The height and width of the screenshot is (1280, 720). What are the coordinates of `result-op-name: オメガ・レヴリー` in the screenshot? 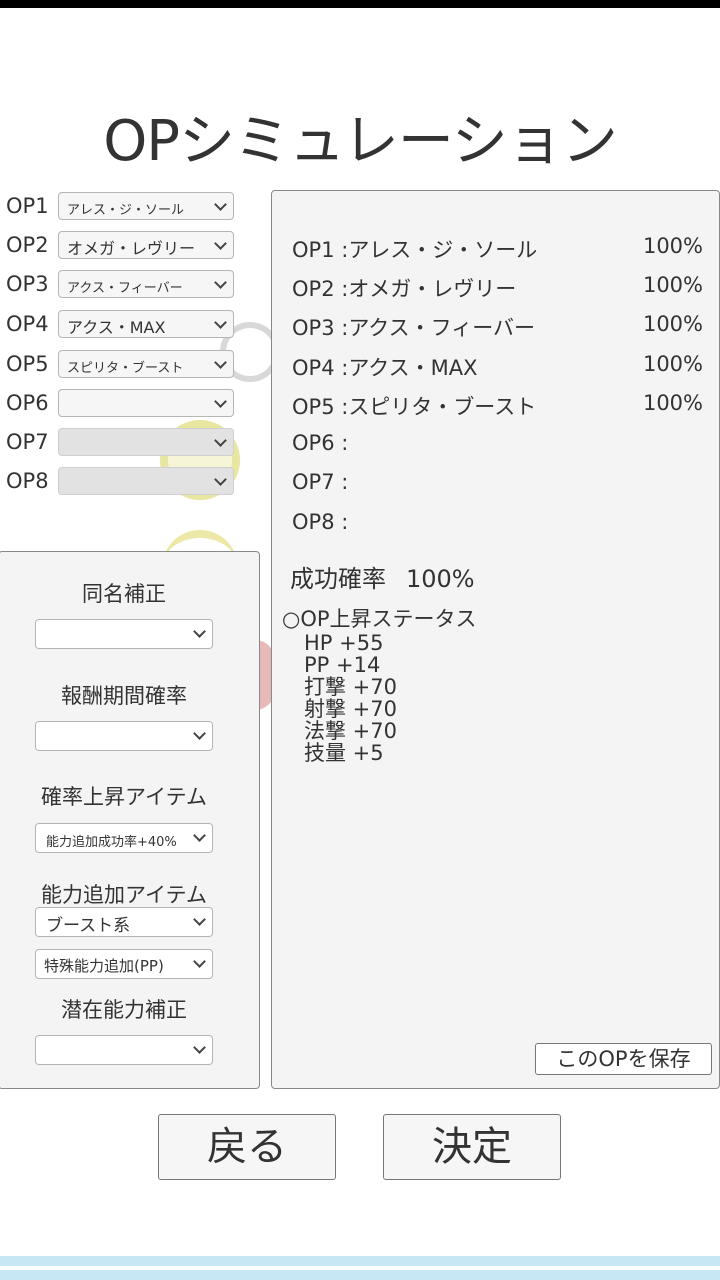 It's located at (432, 289).